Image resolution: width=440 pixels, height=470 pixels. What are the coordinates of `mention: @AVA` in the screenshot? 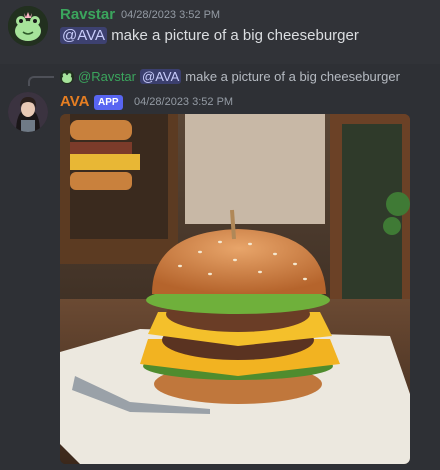 It's located at (84, 35).